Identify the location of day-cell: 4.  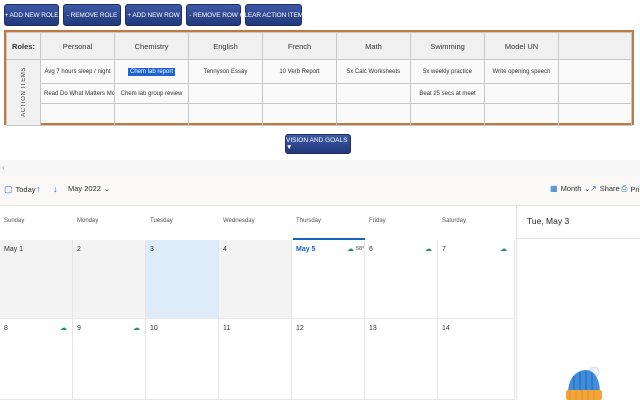
(255, 279).